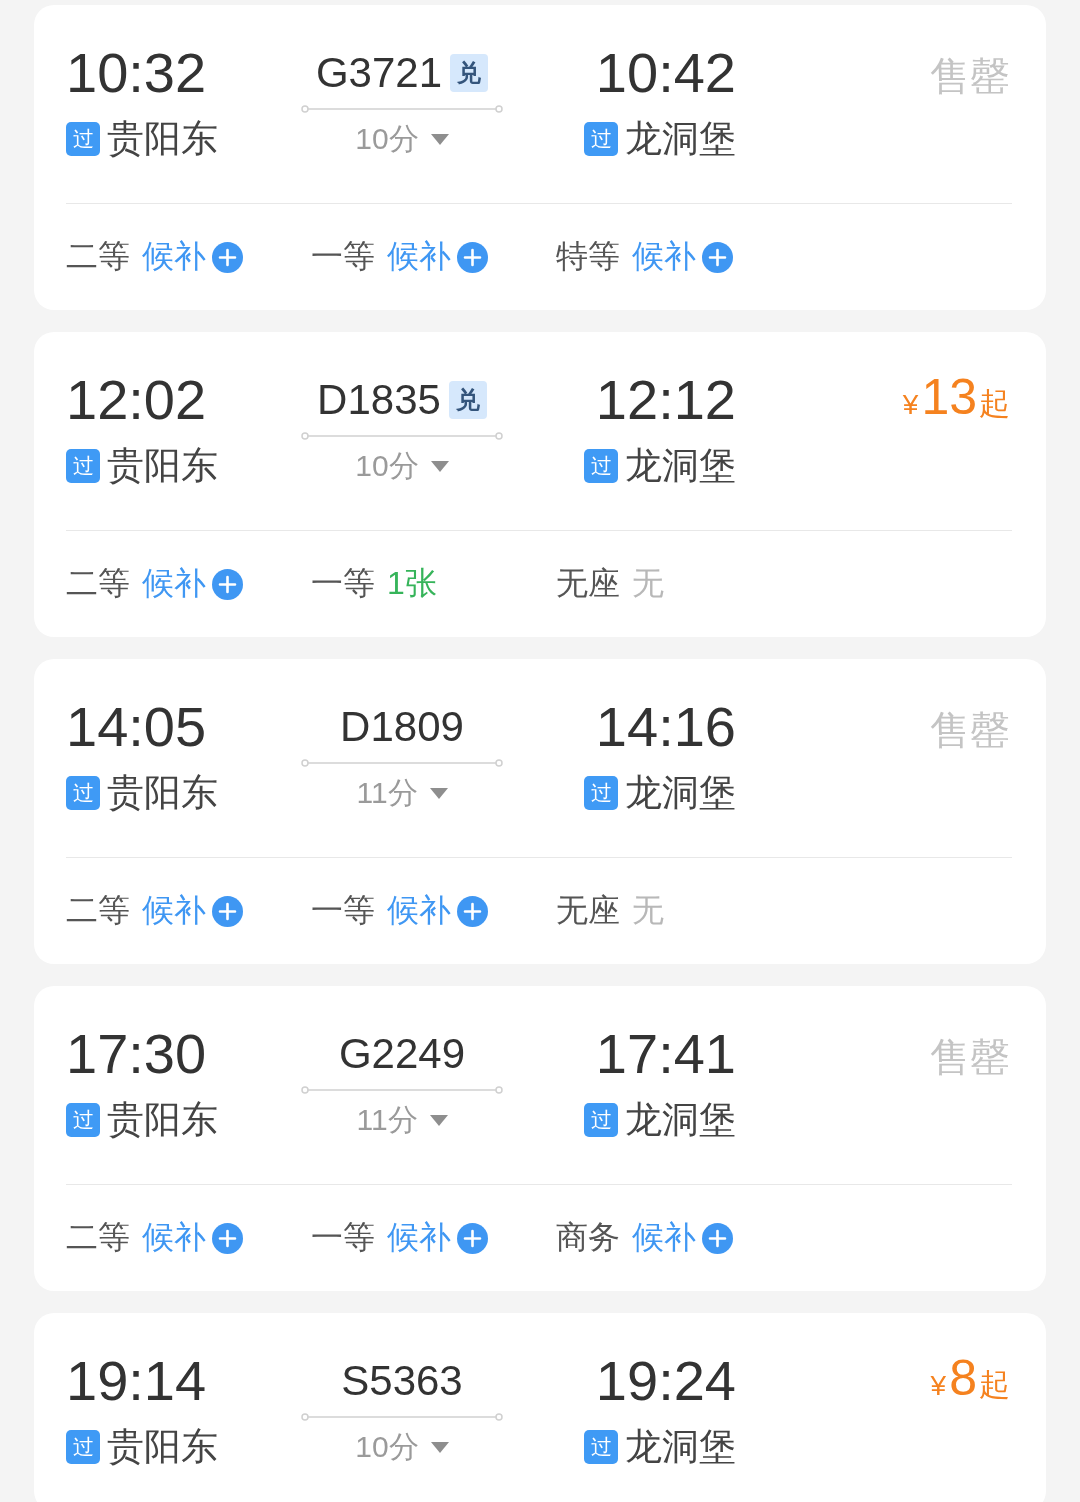 The height and width of the screenshot is (1502, 1080). I want to click on train-number: D1835, so click(379, 400).